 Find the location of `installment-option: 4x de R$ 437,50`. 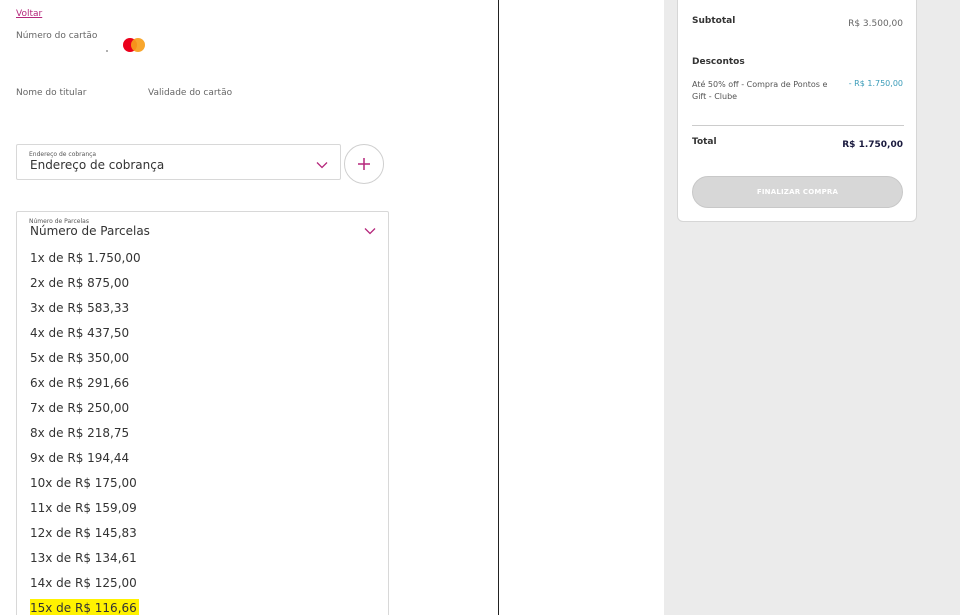

installment-option: 4x de R$ 437,50 is located at coordinates (202, 333).